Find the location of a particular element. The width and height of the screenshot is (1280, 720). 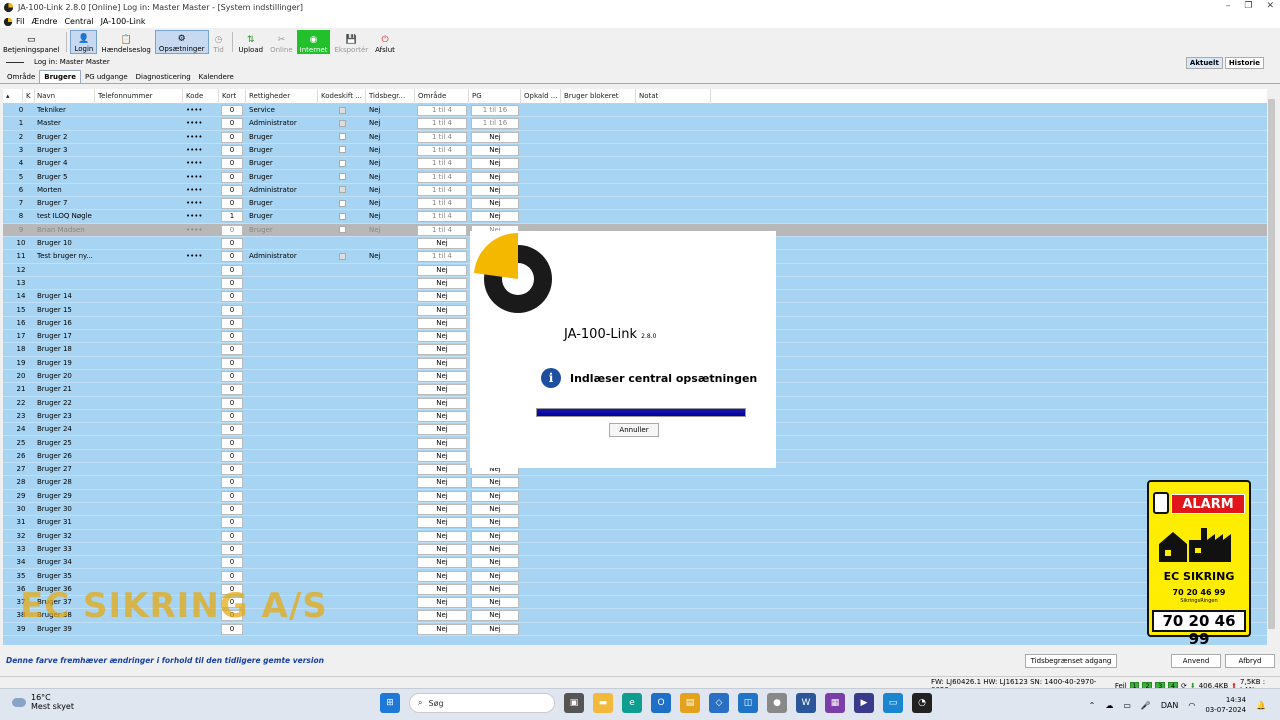

tab-omraade: Område is located at coordinates (21, 77).